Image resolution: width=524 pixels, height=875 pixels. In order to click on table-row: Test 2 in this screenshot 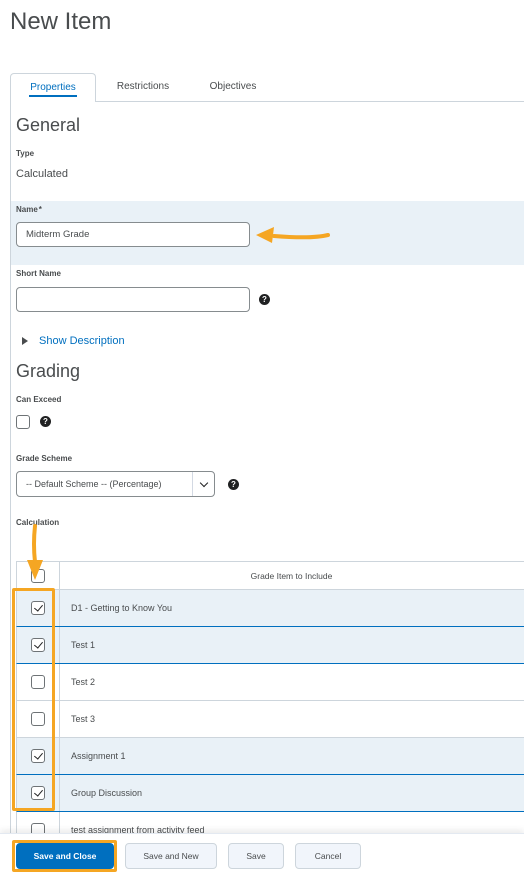, I will do `click(270, 682)`.